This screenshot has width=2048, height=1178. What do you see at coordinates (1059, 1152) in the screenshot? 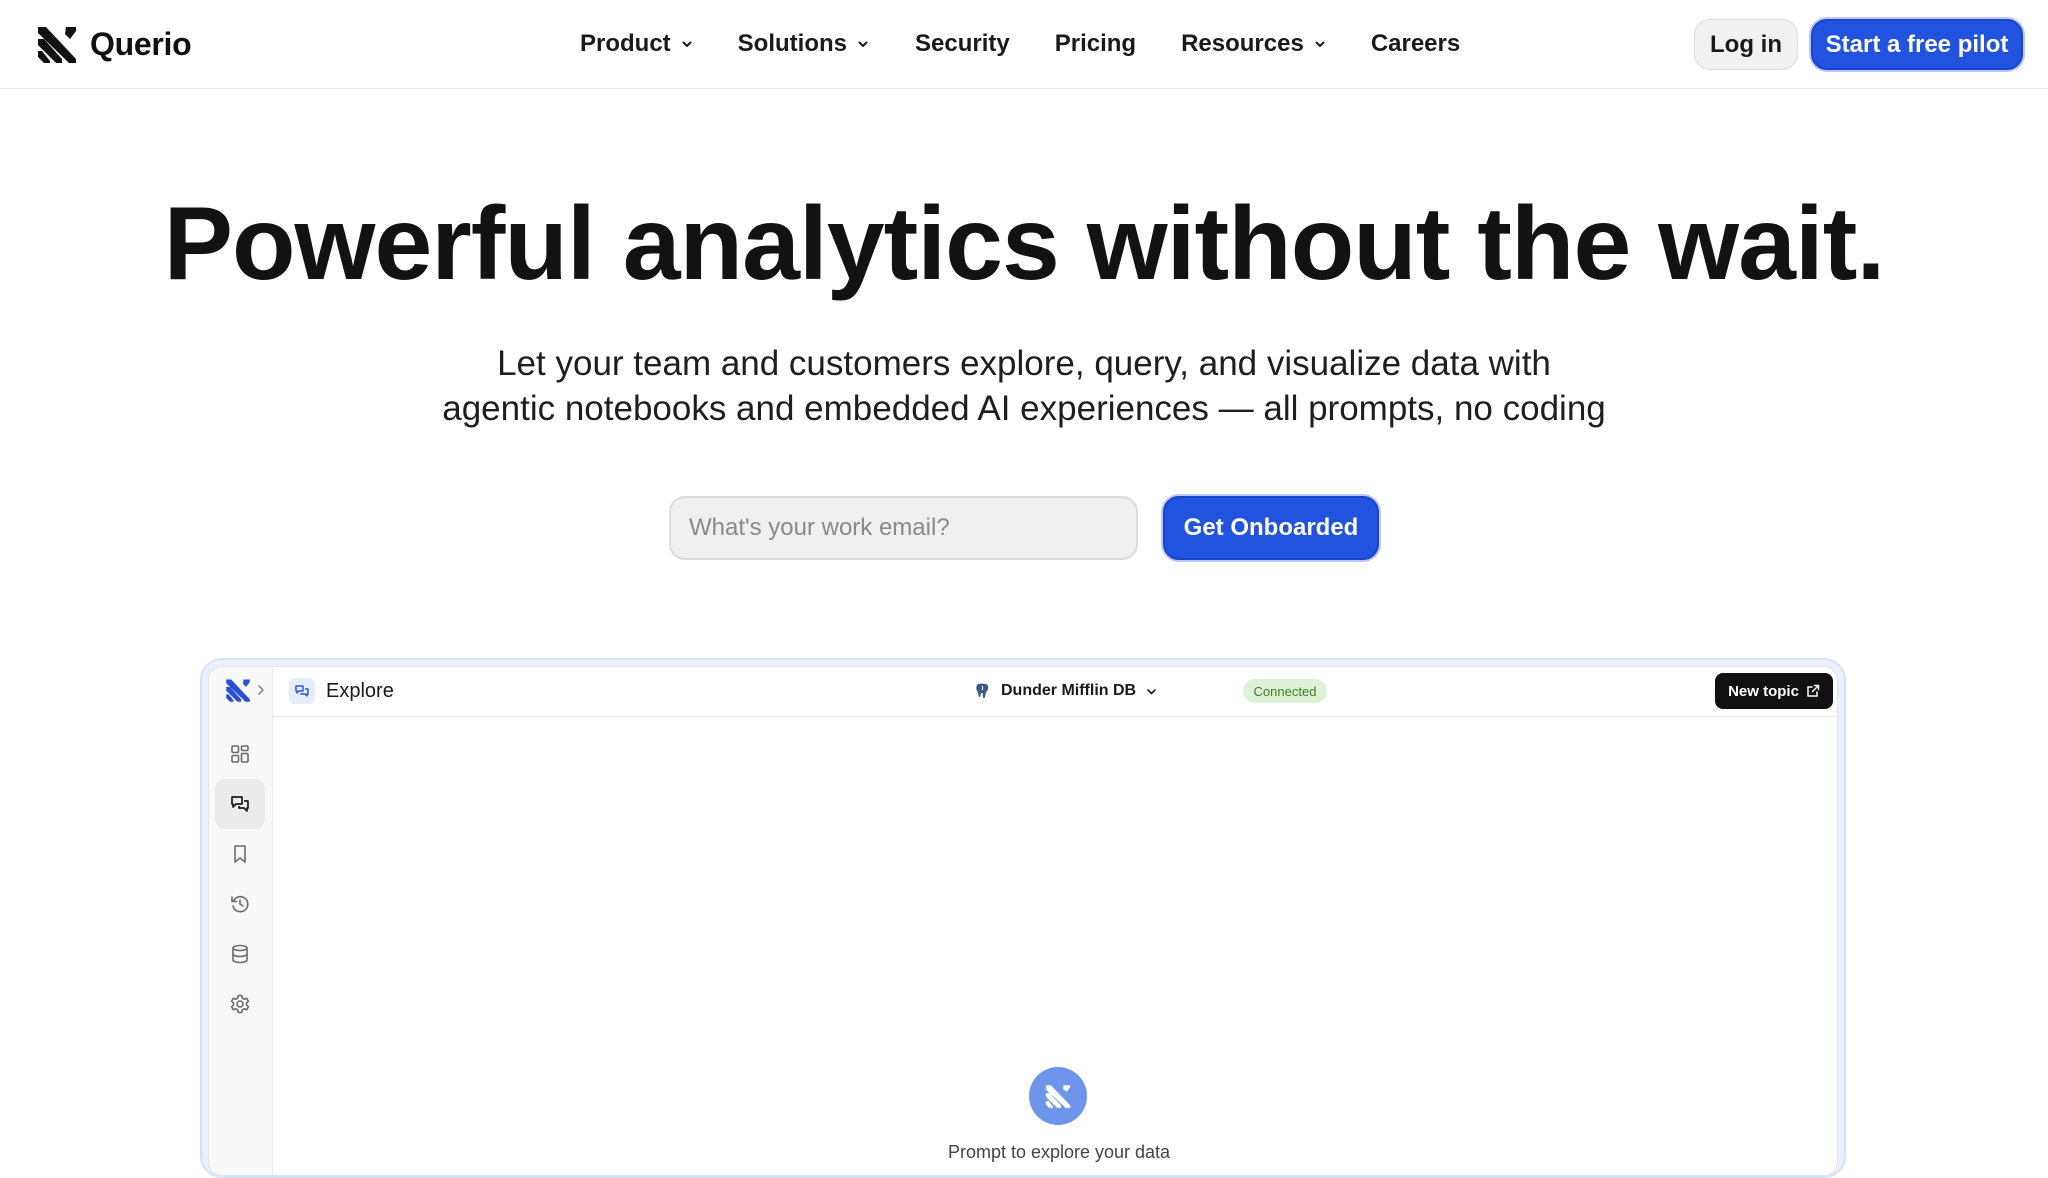
I see `empty-state-hint: Prompt to explore your data` at bounding box center [1059, 1152].